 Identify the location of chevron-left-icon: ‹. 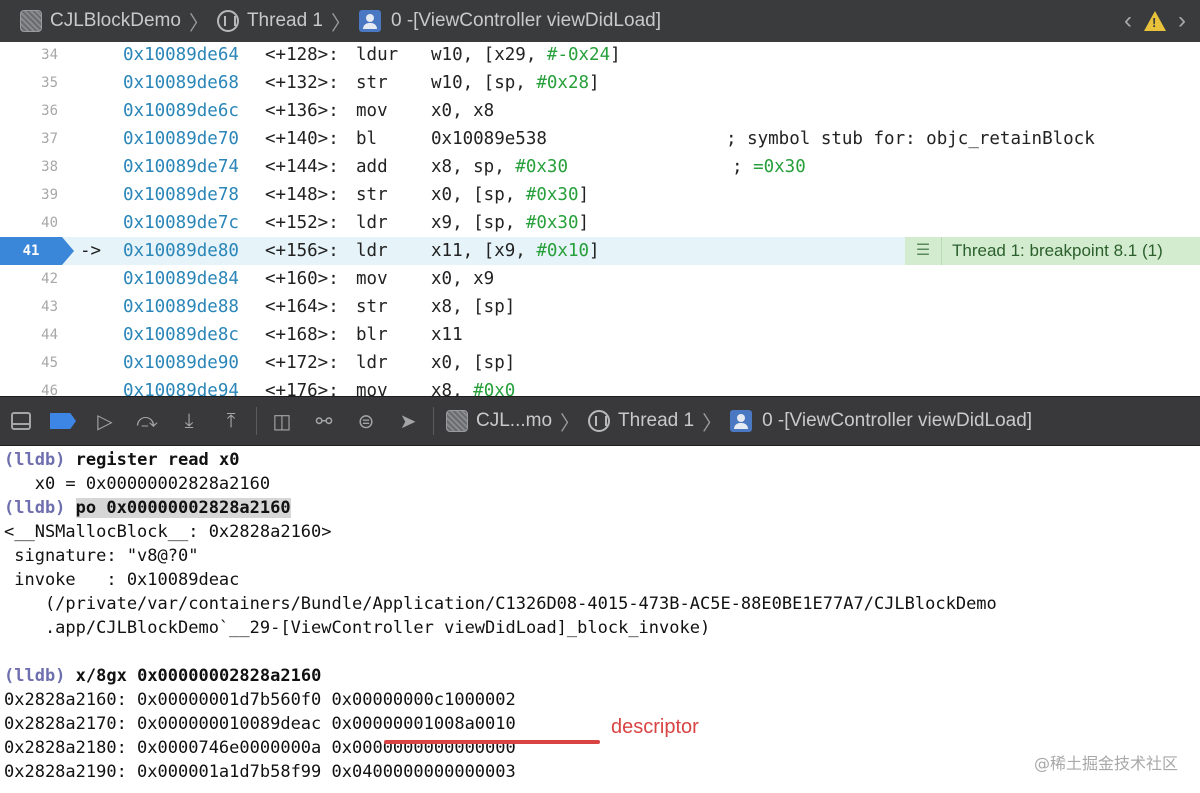
(1128, 21).